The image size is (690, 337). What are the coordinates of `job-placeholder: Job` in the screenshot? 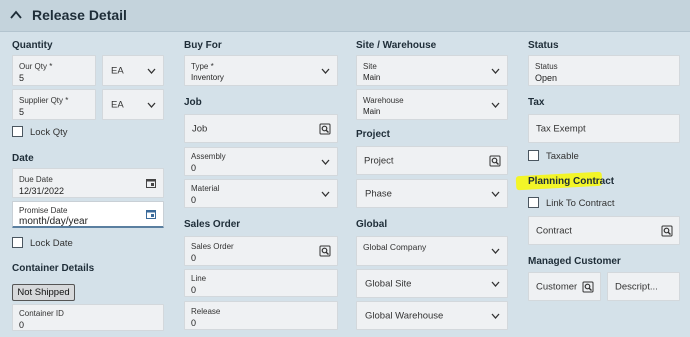 It's located at (200, 128).